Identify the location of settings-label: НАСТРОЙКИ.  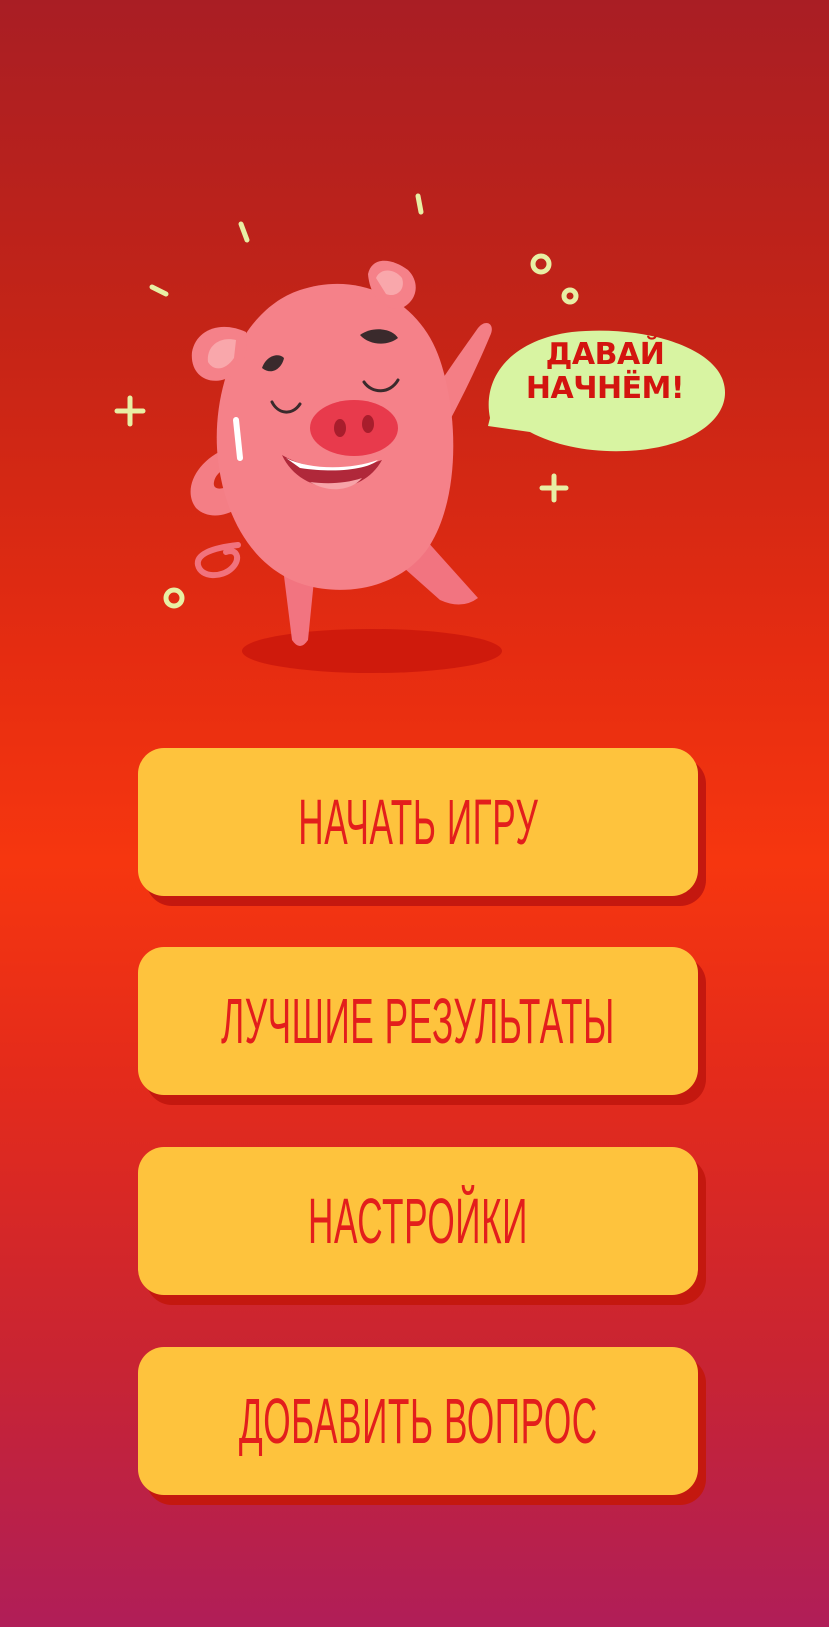
(418, 1221).